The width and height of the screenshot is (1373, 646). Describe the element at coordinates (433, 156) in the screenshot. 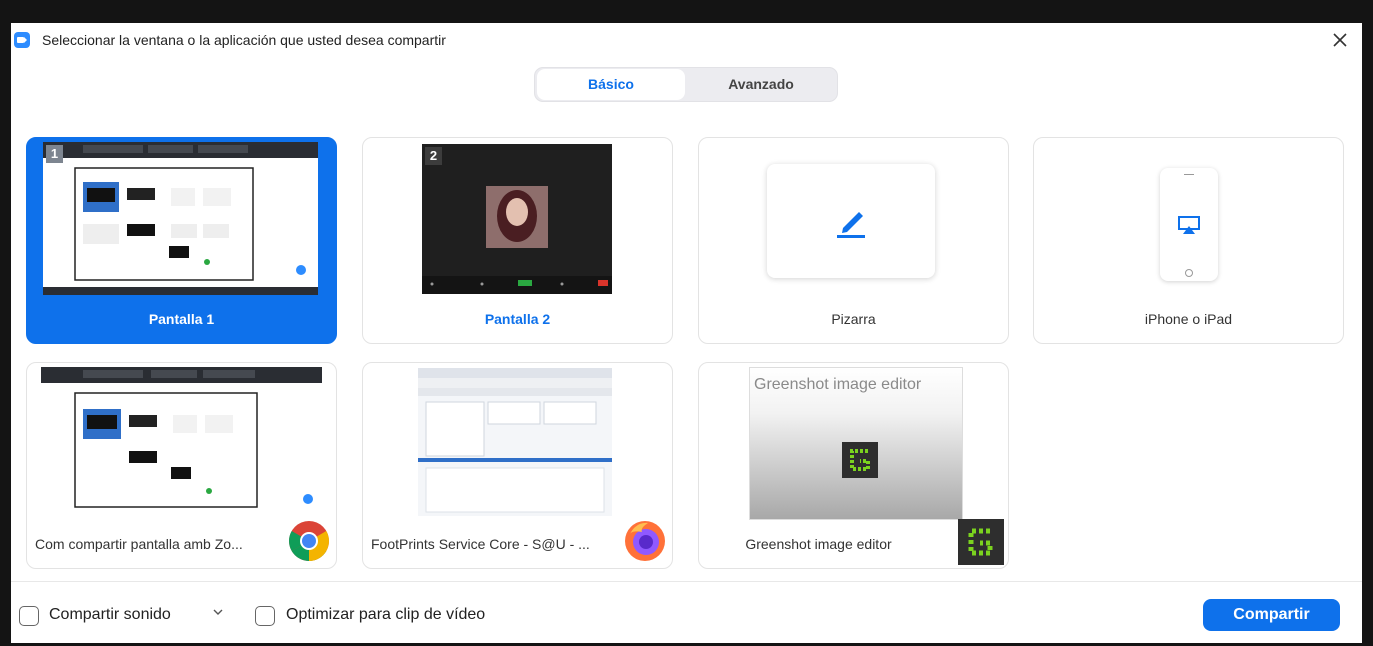

I see `screen-number-badge: 2` at that location.